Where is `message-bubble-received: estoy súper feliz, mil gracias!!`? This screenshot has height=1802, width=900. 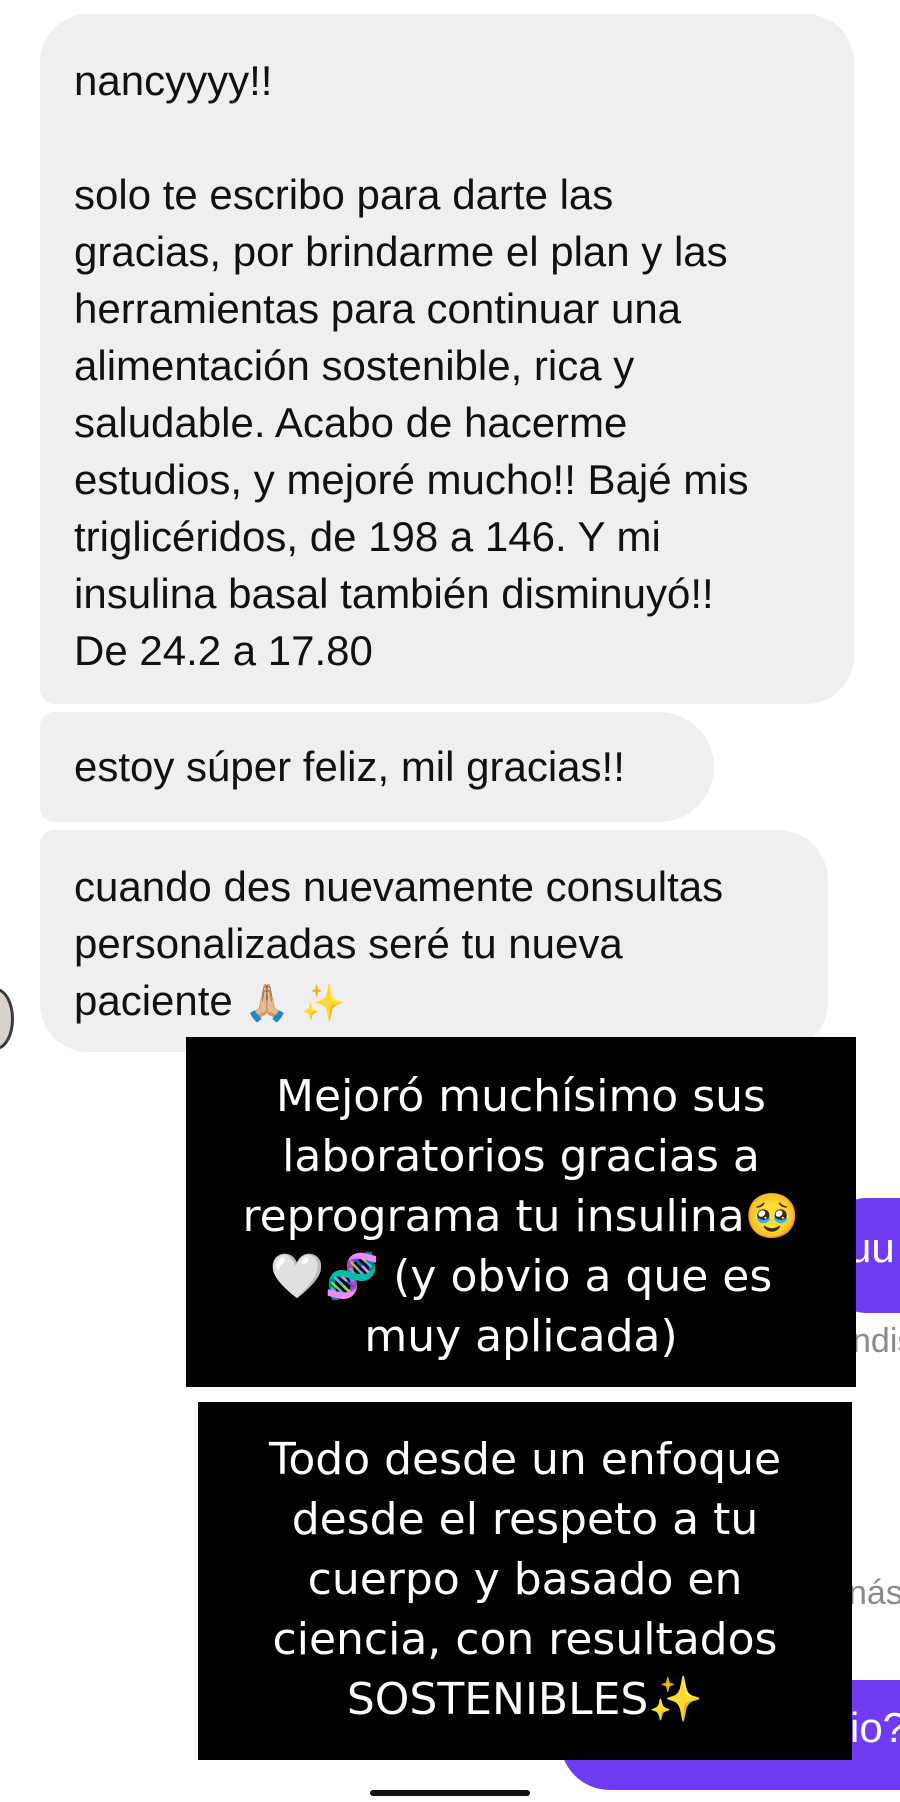 message-bubble-received: estoy súper feliz, mil gracias!! is located at coordinates (377, 767).